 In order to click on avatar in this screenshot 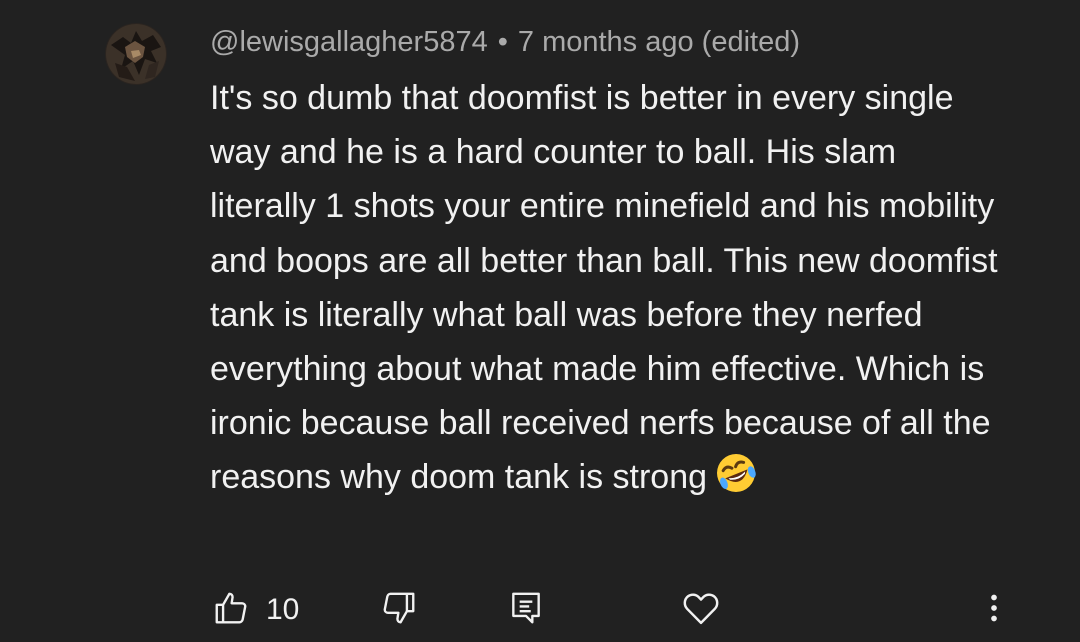, I will do `click(136, 54)`.